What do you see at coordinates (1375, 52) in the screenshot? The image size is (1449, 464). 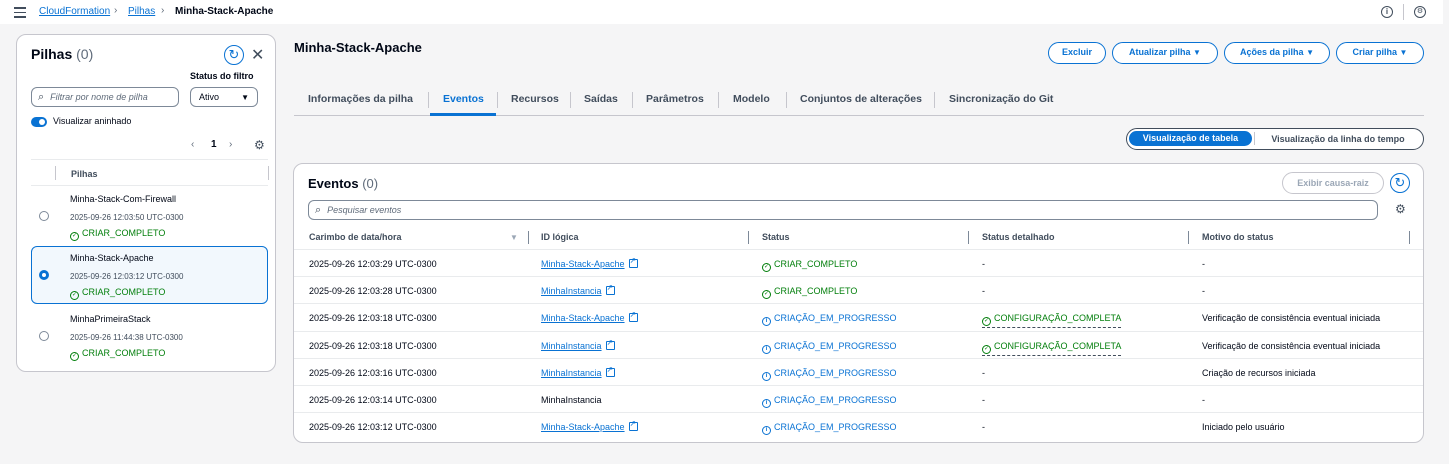 I see `create-label: Criar pilha` at bounding box center [1375, 52].